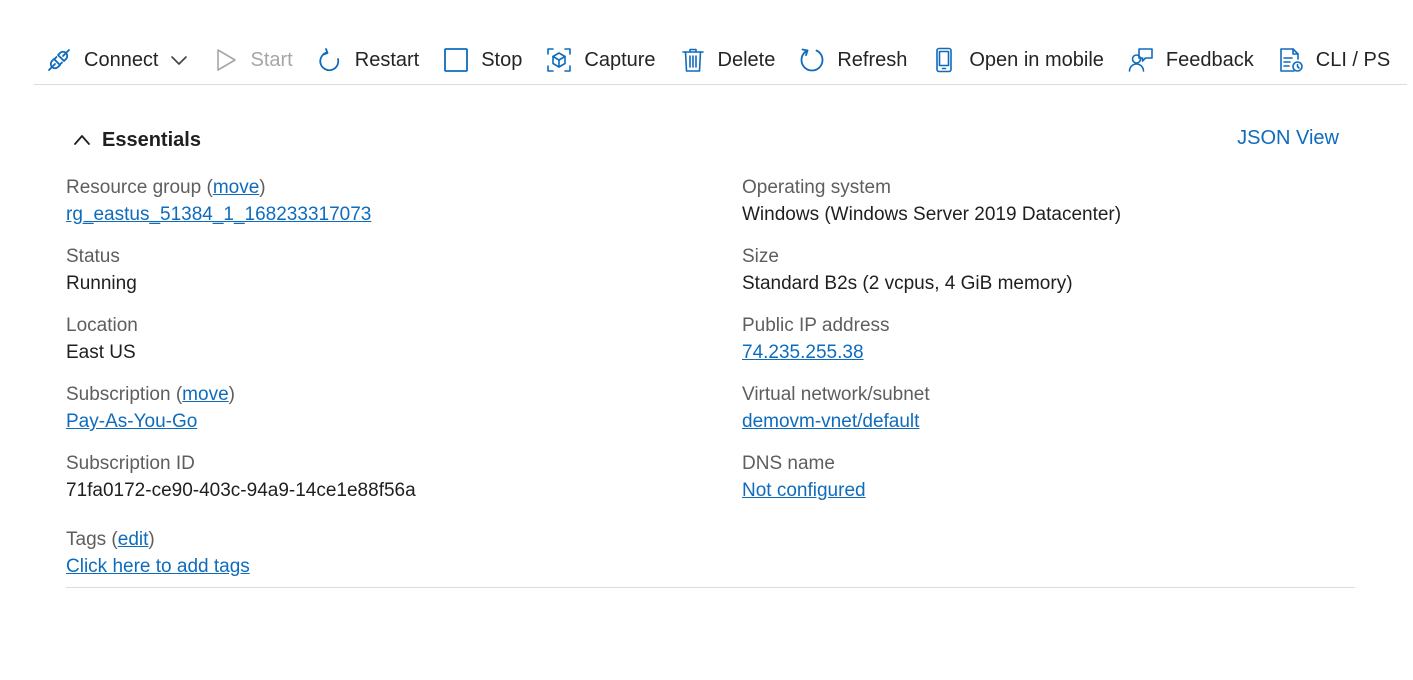 This screenshot has height=680, width=1413. Describe the element at coordinates (760, 256) in the screenshot. I see `size-label: Size` at that location.